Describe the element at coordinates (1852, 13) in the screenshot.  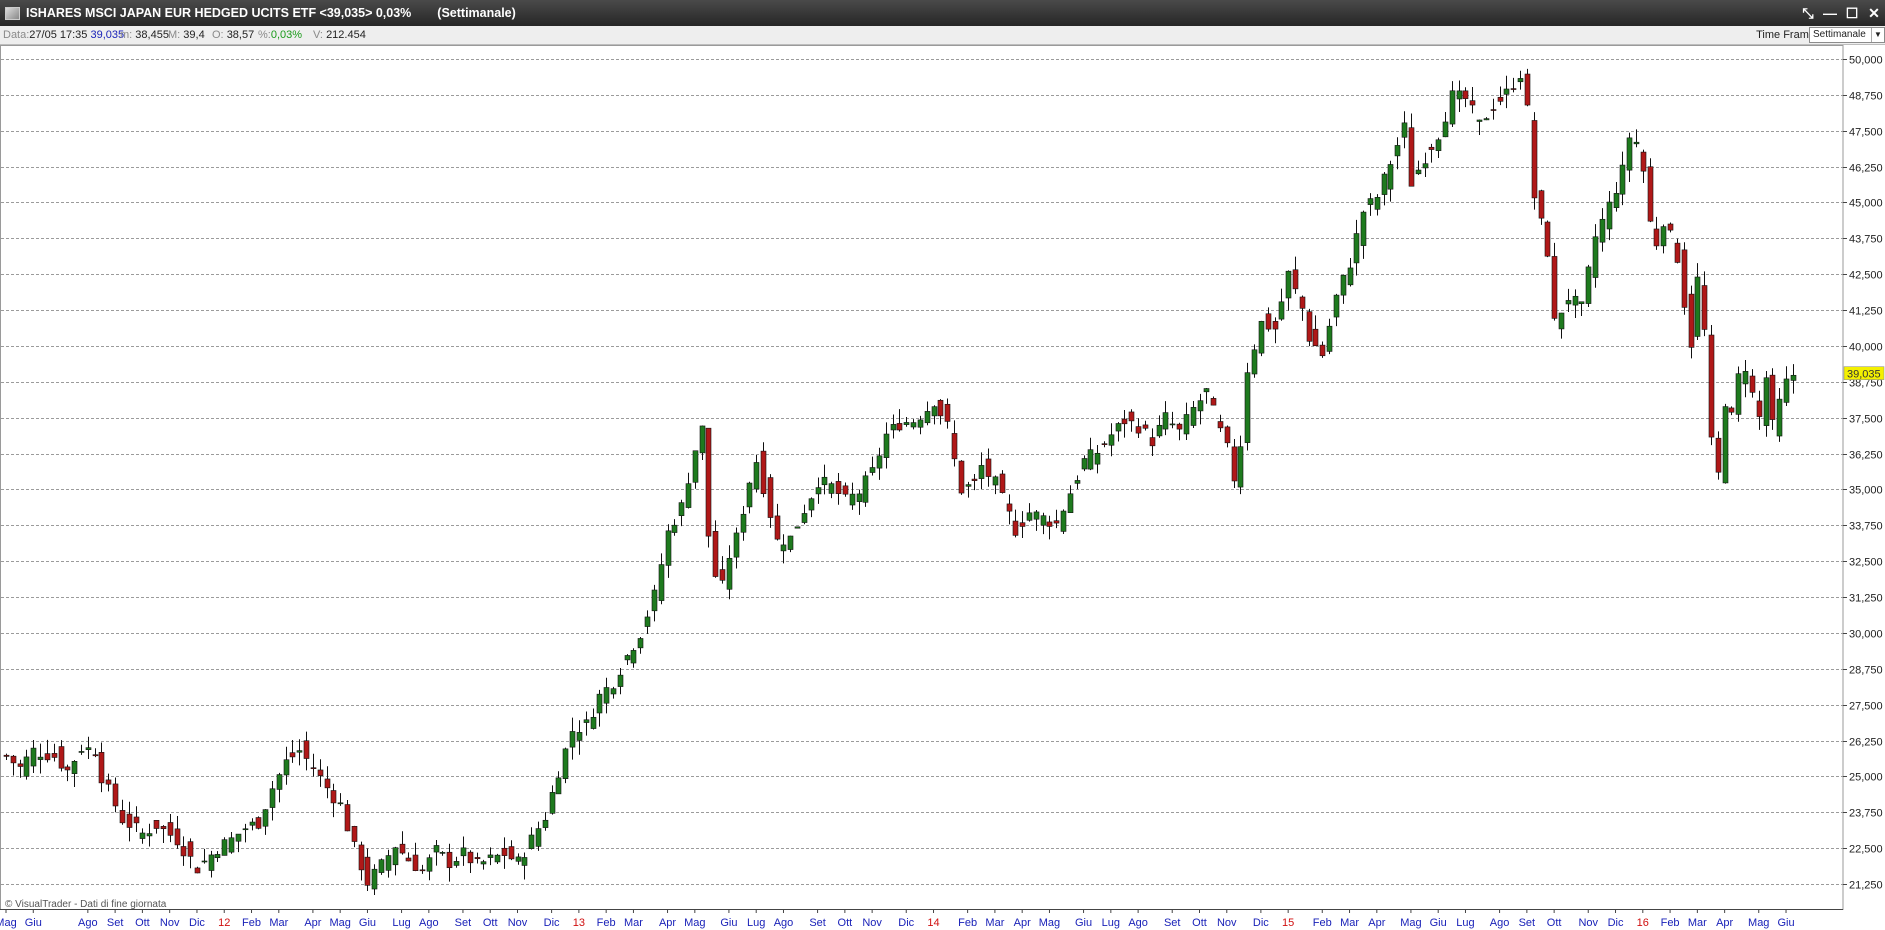
I see `maximize-button: ☐` at that location.